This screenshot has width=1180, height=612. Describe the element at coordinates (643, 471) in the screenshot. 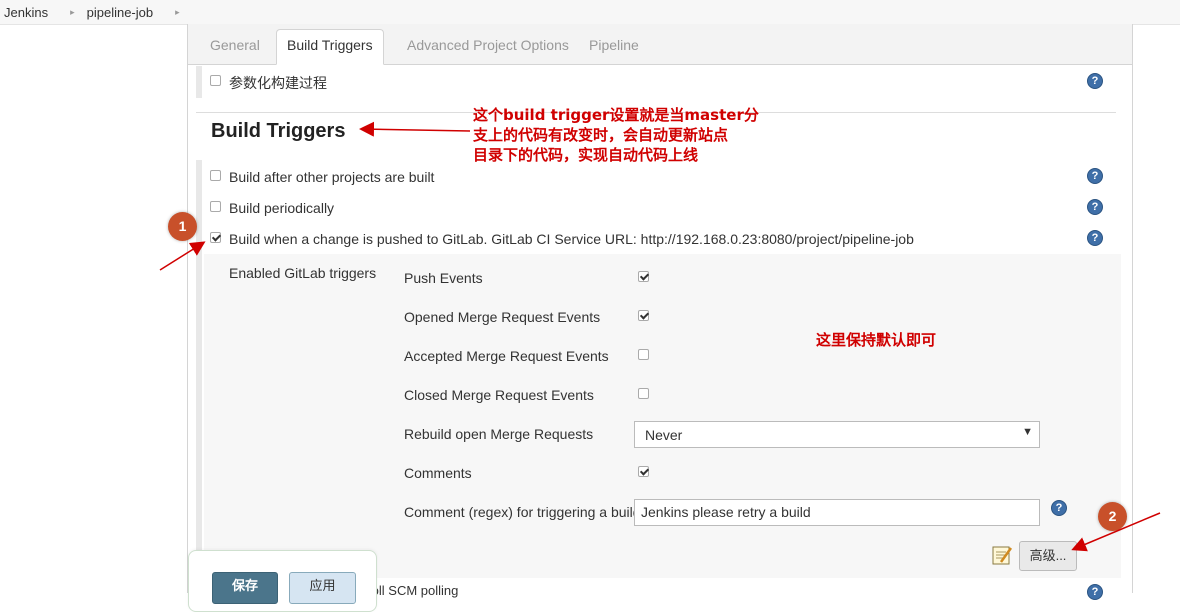

I see `comments-checkbox` at that location.